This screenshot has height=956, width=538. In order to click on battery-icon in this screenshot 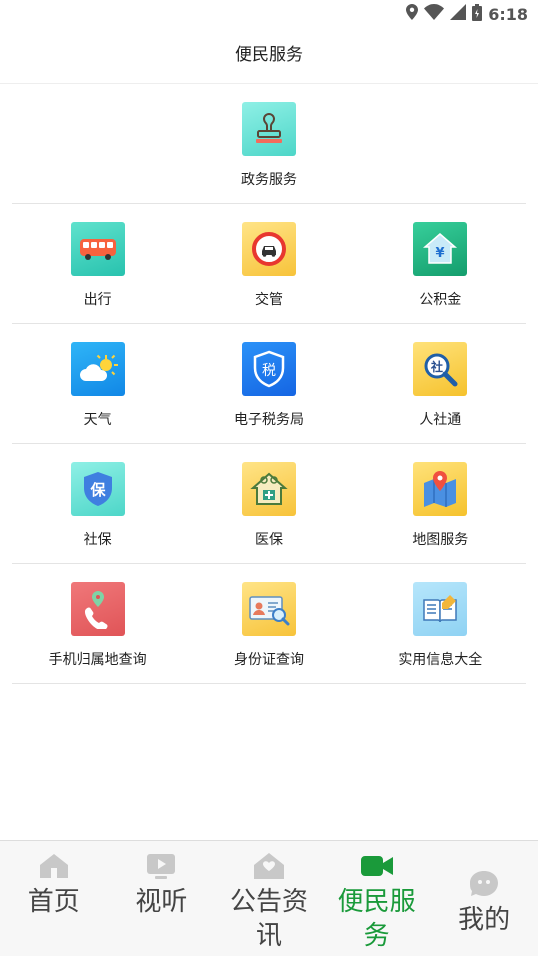, I will do `click(477, 14)`.